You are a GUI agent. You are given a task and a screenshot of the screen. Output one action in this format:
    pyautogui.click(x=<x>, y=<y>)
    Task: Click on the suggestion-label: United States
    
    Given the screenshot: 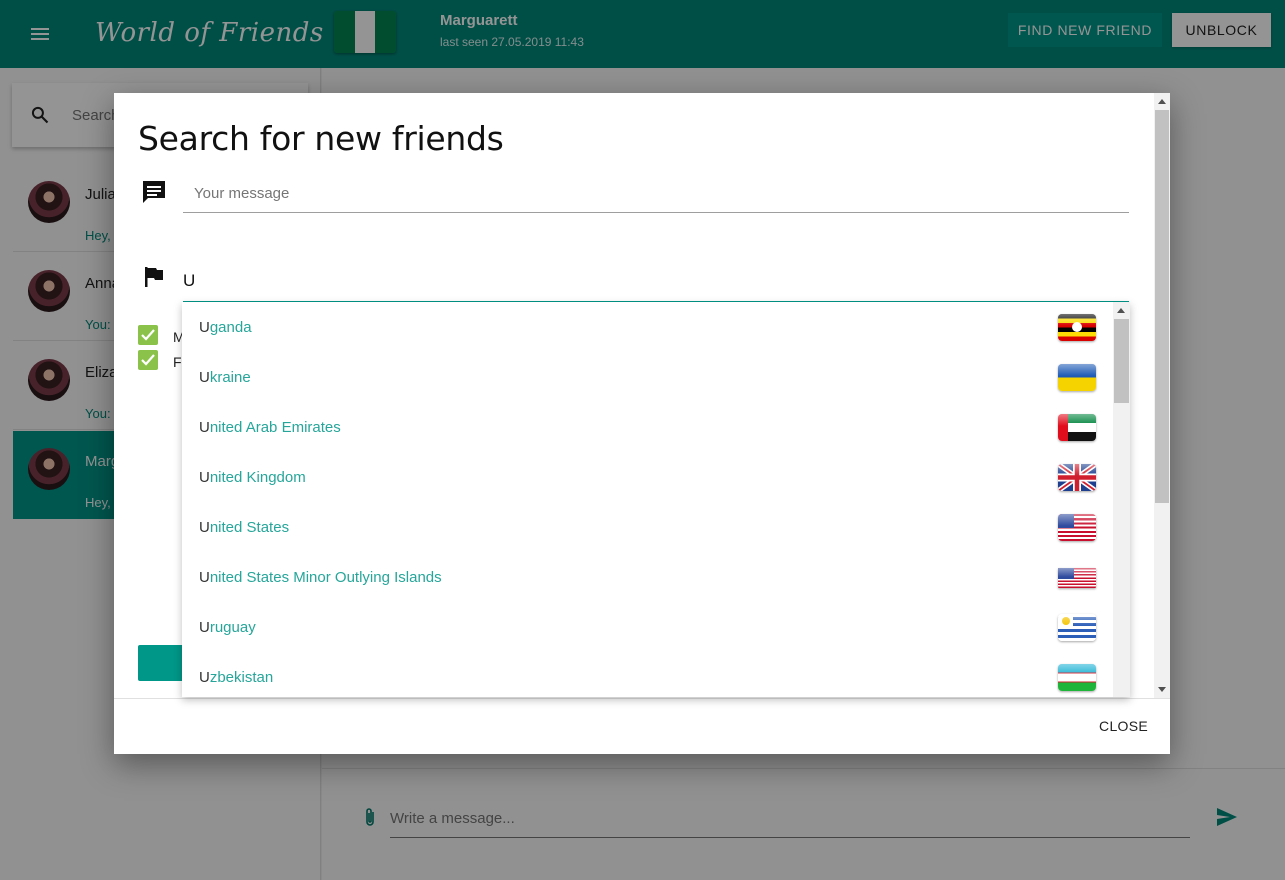 What is the action you would take?
    pyautogui.click(x=244, y=527)
    